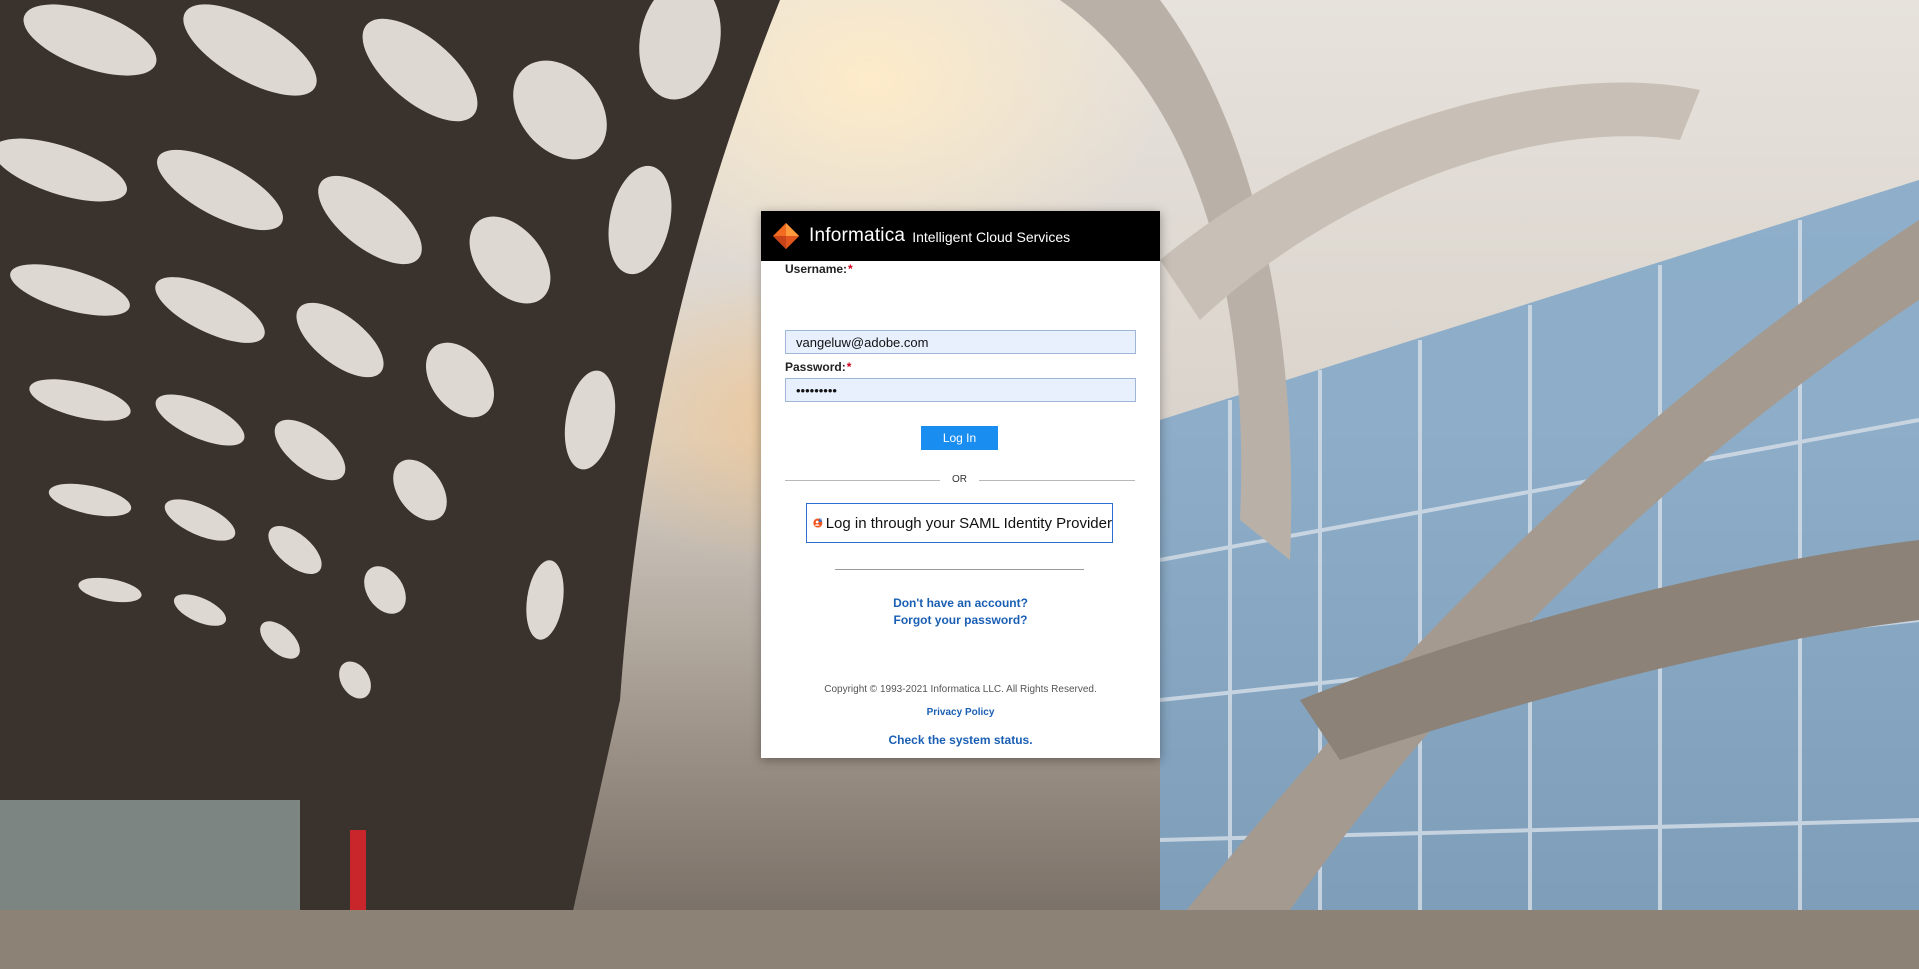  I want to click on password-label: Password:*, so click(818, 367).